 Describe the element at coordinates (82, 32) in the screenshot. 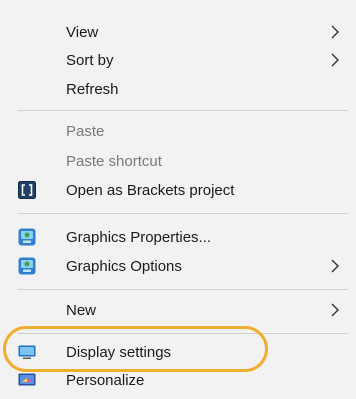

I see `menu-item-label: View` at that location.